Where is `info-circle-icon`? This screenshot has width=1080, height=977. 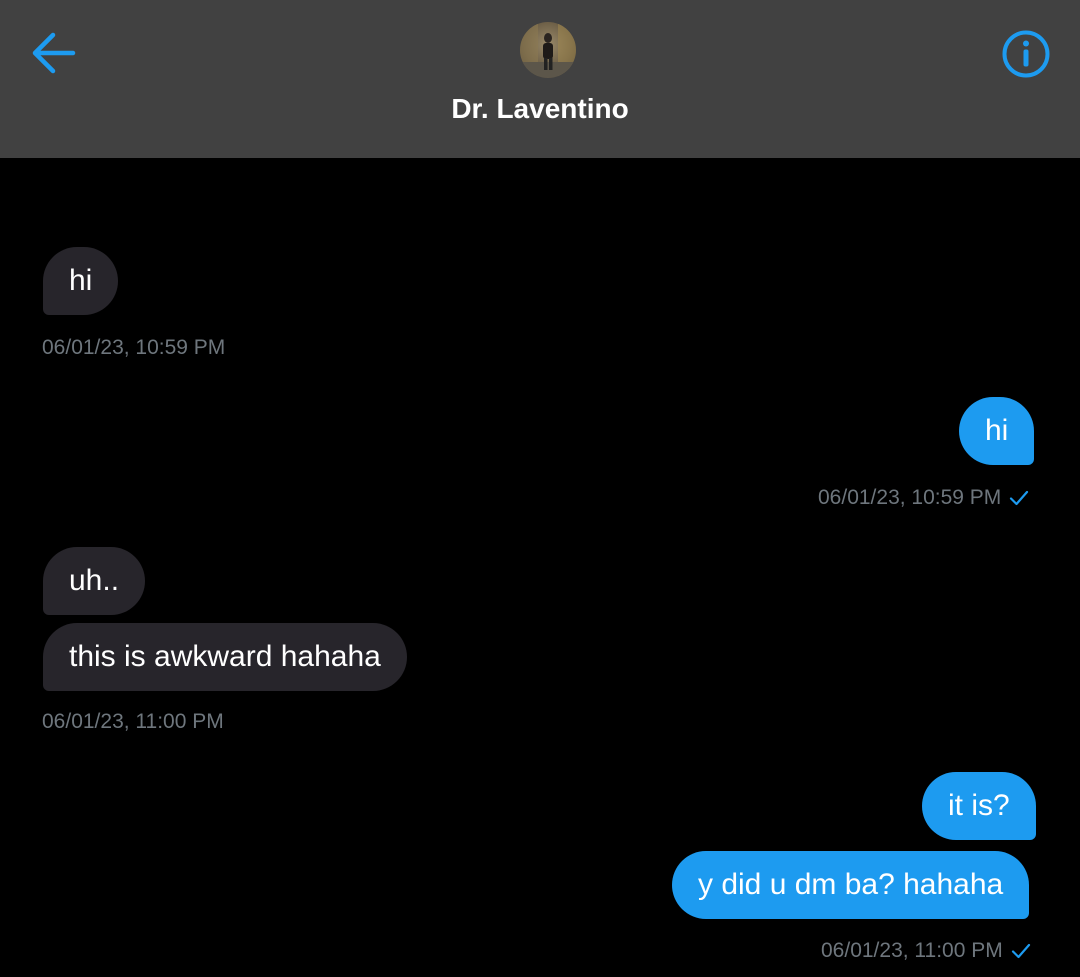 info-circle-icon is located at coordinates (1026, 54).